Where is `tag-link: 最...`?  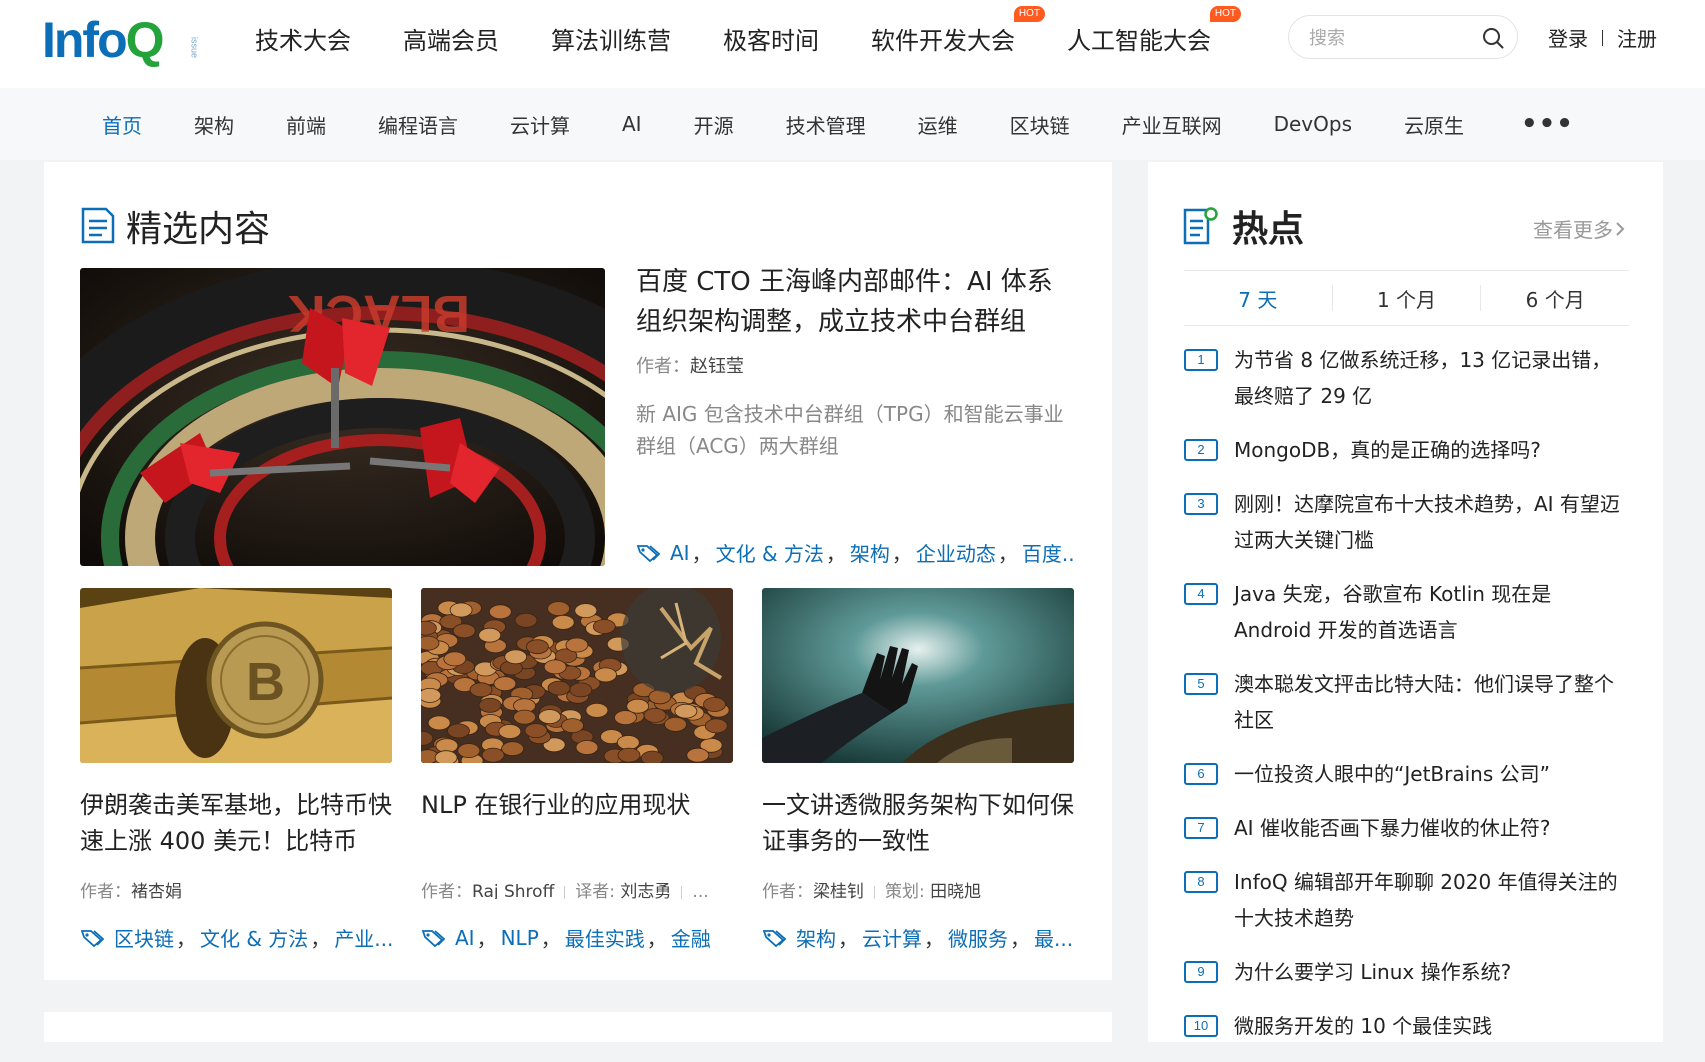
tag-link: 最... is located at coordinates (1053, 937).